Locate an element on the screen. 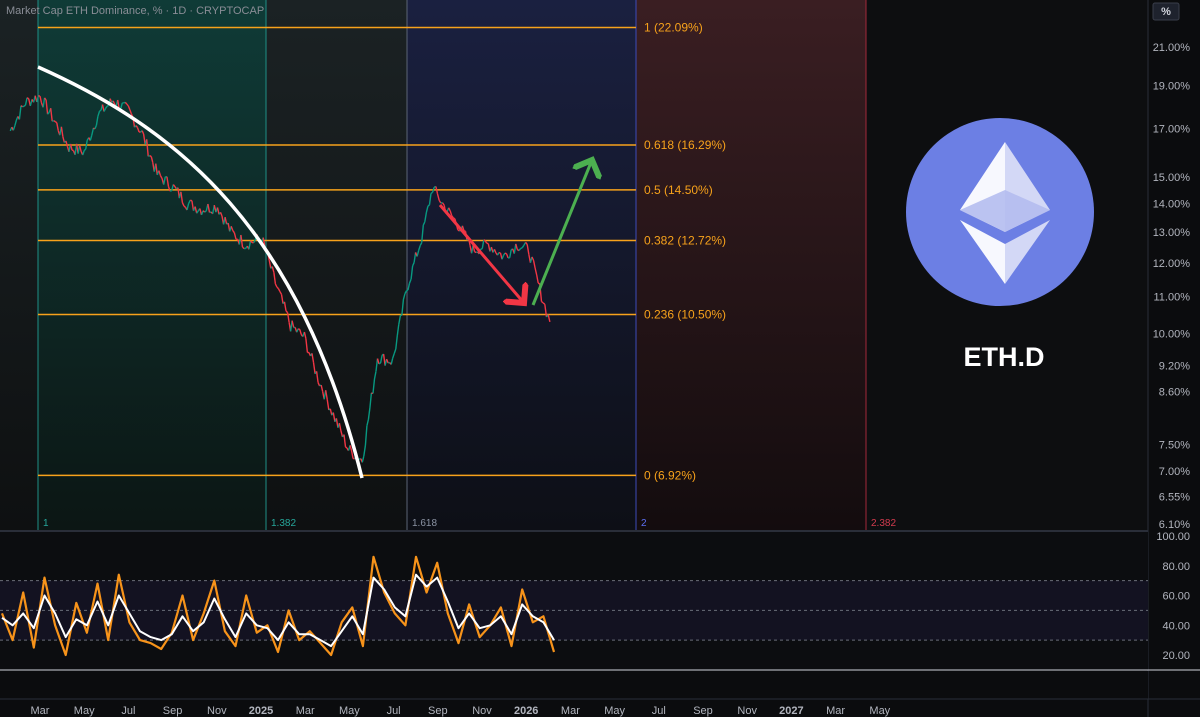 The height and width of the screenshot is (717, 1200). fib-level-label: 0.5 (14.50%) is located at coordinates (678, 190).